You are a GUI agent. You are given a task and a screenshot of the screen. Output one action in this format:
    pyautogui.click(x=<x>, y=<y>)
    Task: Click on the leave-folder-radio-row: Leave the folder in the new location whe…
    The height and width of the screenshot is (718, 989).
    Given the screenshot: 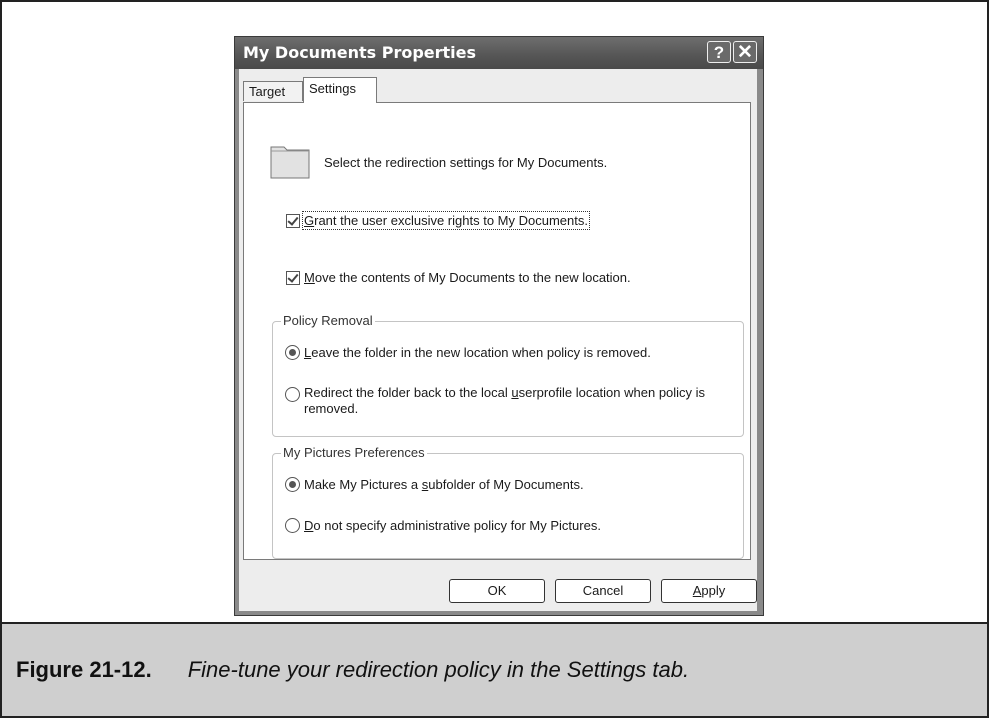 What is the action you would take?
    pyautogui.click(x=468, y=352)
    